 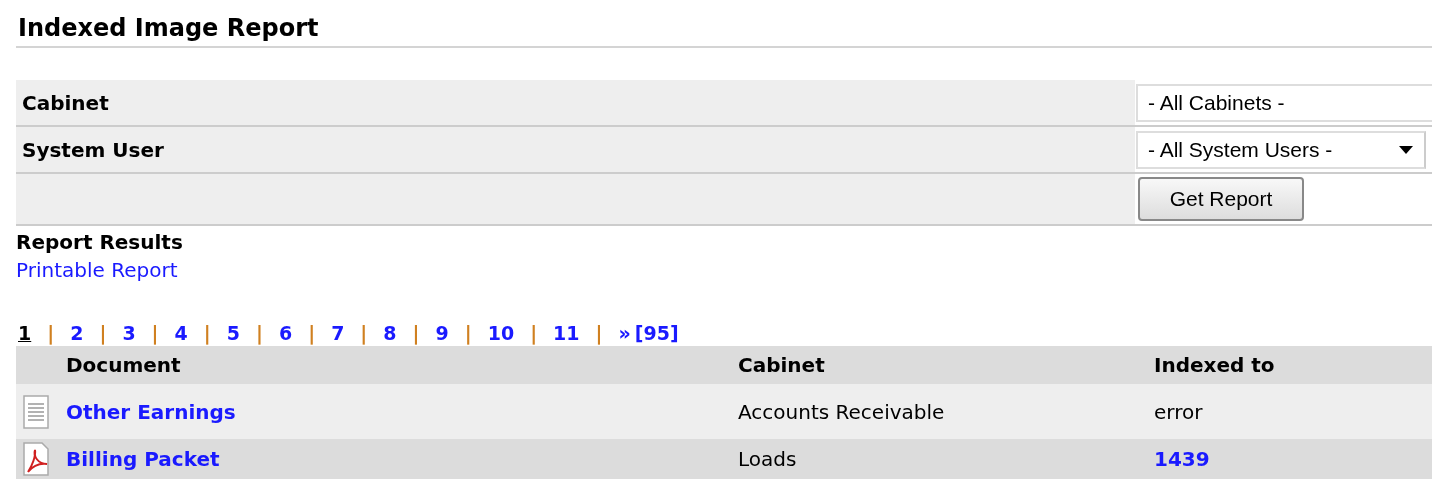 What do you see at coordinates (123, 365) in the screenshot?
I see `column-header: Document` at bounding box center [123, 365].